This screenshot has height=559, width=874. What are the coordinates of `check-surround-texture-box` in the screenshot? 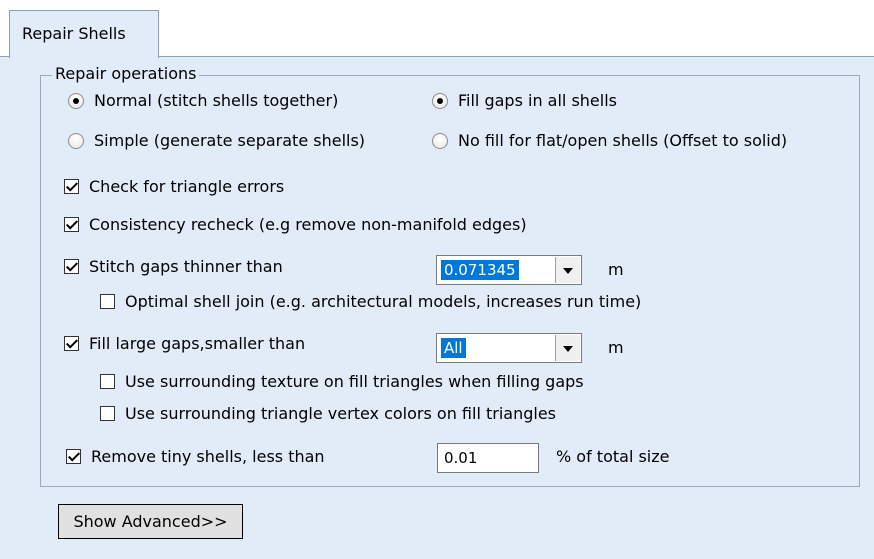 It's located at (107, 381).